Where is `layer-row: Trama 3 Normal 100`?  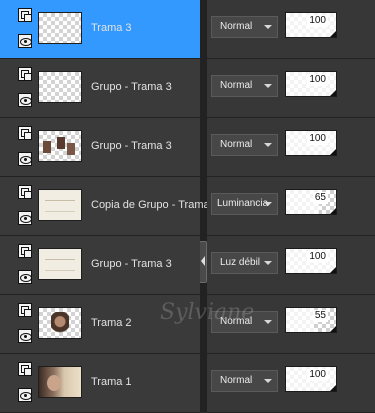 layer-row: Trama 3 Normal 100 is located at coordinates (187, 29).